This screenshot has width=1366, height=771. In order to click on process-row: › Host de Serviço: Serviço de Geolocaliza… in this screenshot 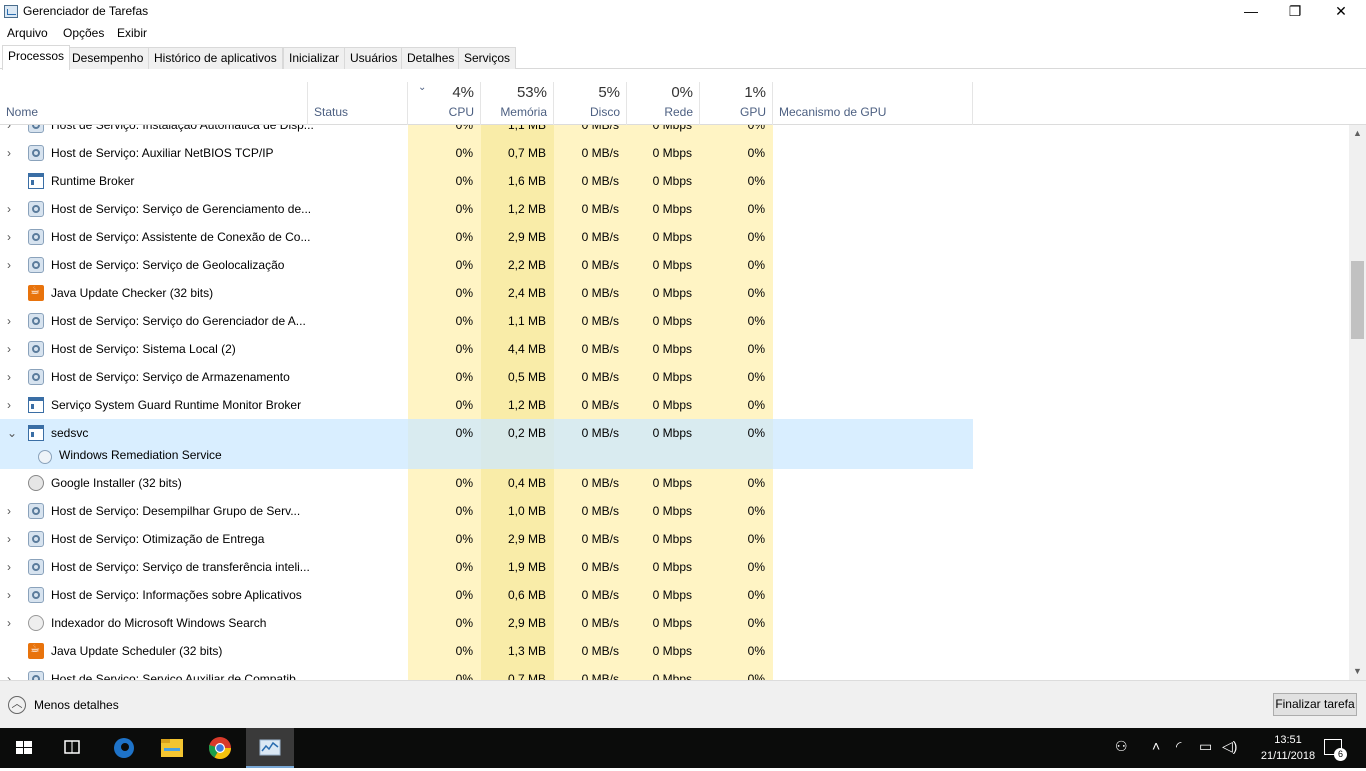, I will do `click(674, 265)`.